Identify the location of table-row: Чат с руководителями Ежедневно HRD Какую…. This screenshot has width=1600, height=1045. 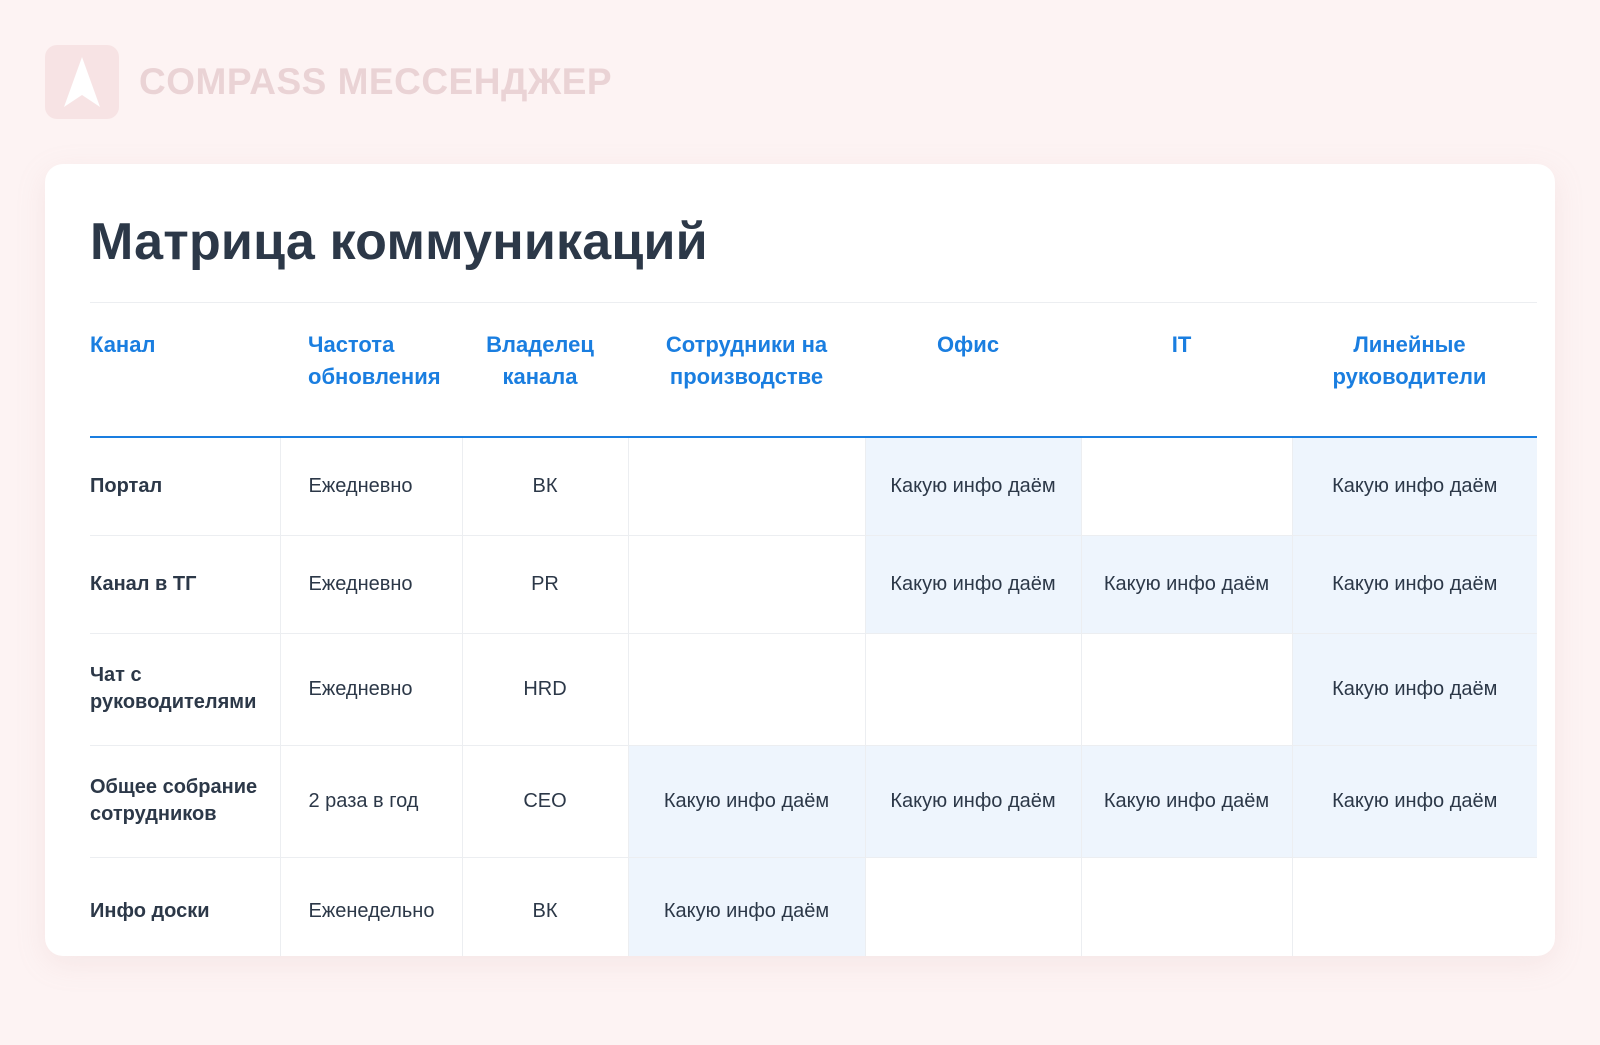
(813, 689).